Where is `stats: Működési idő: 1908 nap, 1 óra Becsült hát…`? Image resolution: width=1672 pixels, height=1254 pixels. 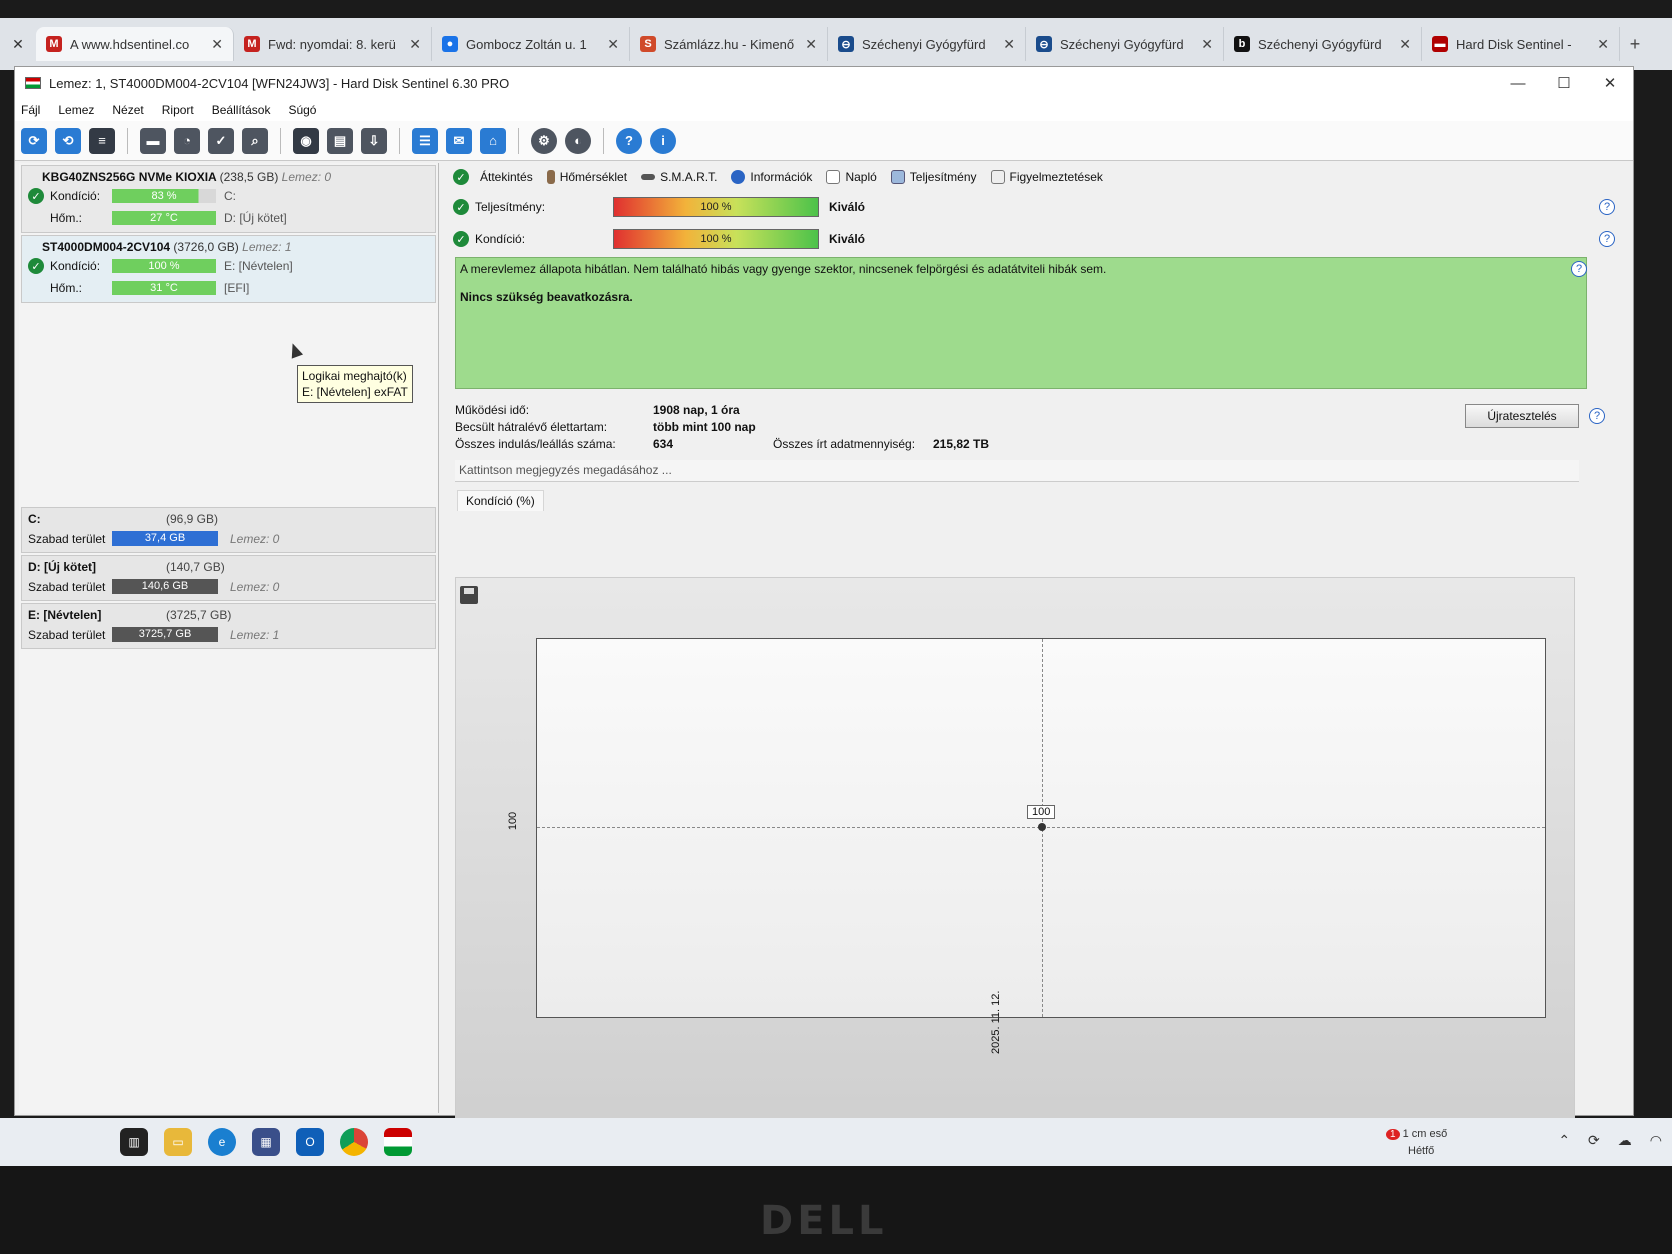 stats: Működési idő: 1908 nap, 1 óra Becsült hát… is located at coordinates (1040, 426).